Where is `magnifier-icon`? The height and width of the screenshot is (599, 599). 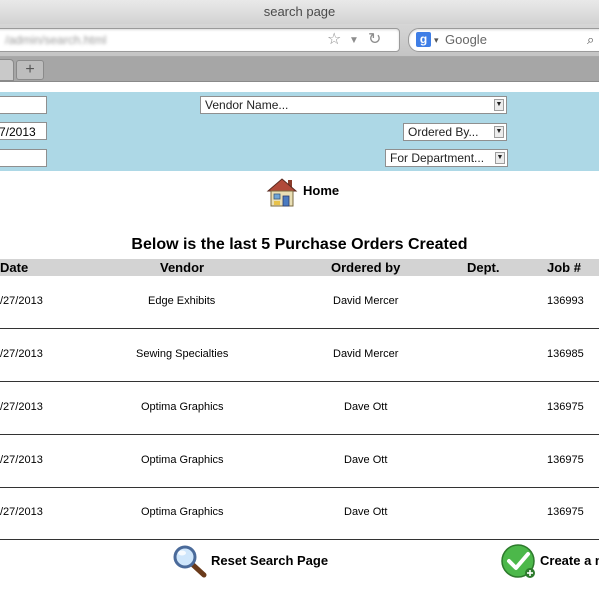
magnifier-icon is located at coordinates (190, 561).